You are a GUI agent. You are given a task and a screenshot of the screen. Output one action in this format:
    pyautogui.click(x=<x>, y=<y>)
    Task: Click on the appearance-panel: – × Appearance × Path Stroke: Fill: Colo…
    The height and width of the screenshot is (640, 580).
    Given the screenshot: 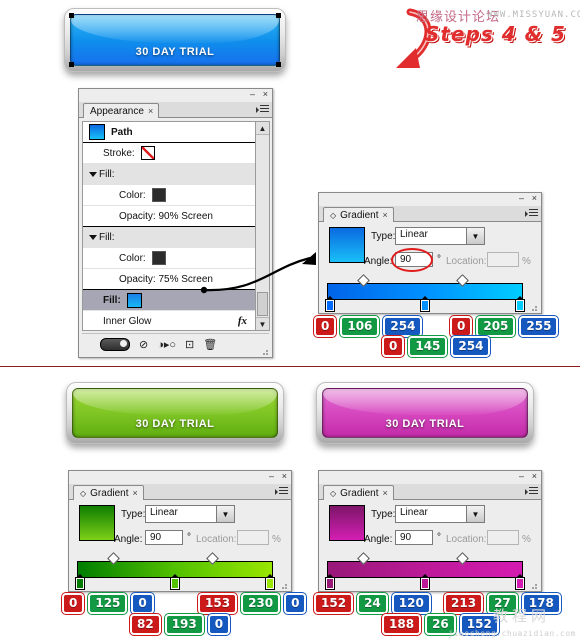 What is the action you would take?
    pyautogui.click(x=175, y=223)
    